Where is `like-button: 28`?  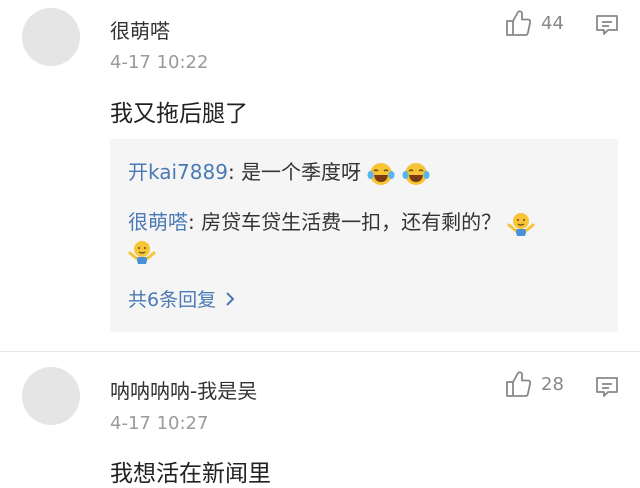
like-button: 28 is located at coordinates (534, 384).